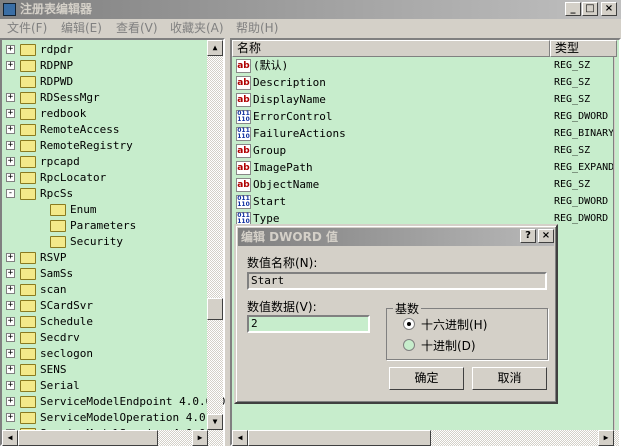  I want to click on title-bar: 注册表编辑器 _ □ ×, so click(310, 9).